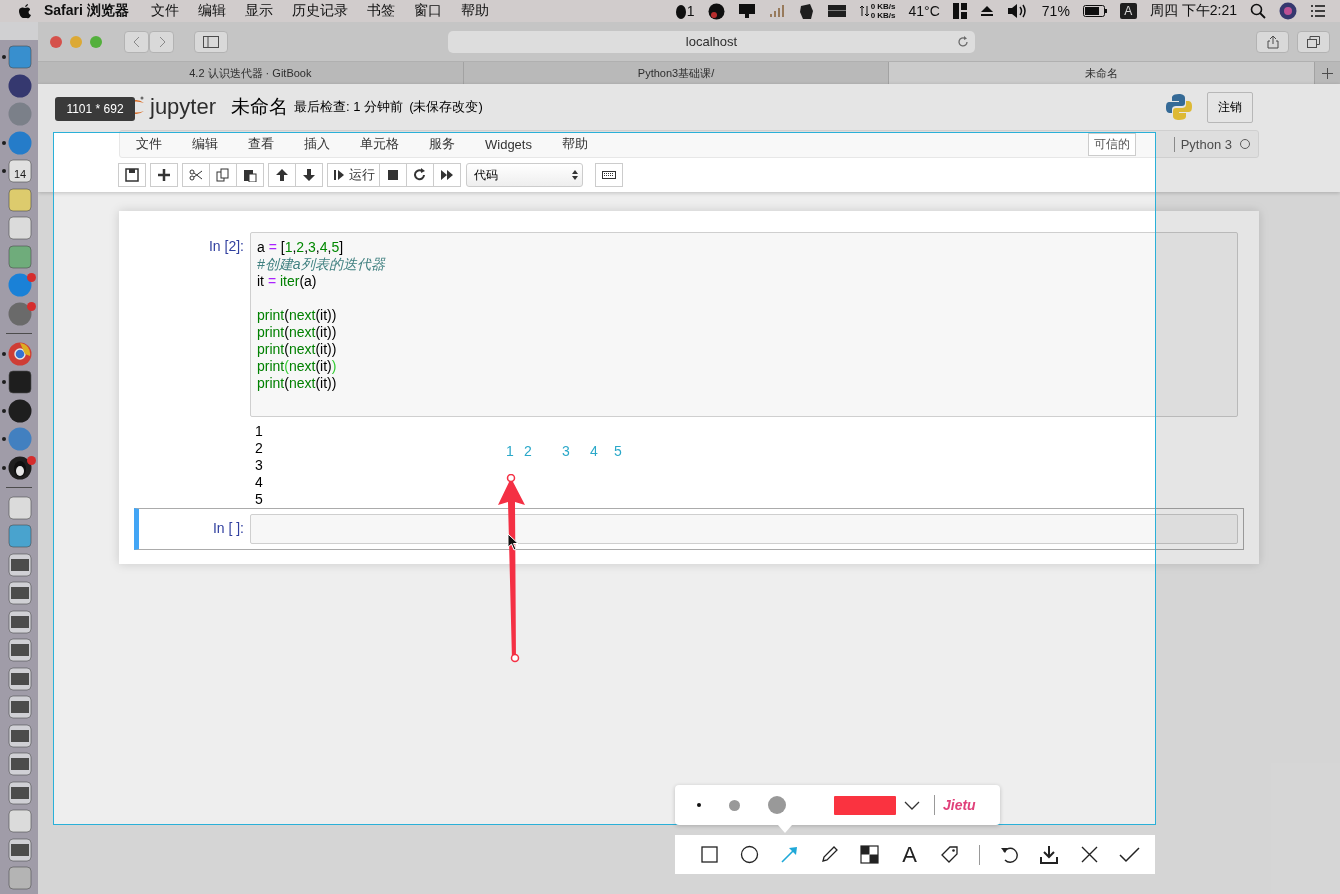  What do you see at coordinates (510, 451) in the screenshot?
I see `annotation-text: 1` at bounding box center [510, 451].